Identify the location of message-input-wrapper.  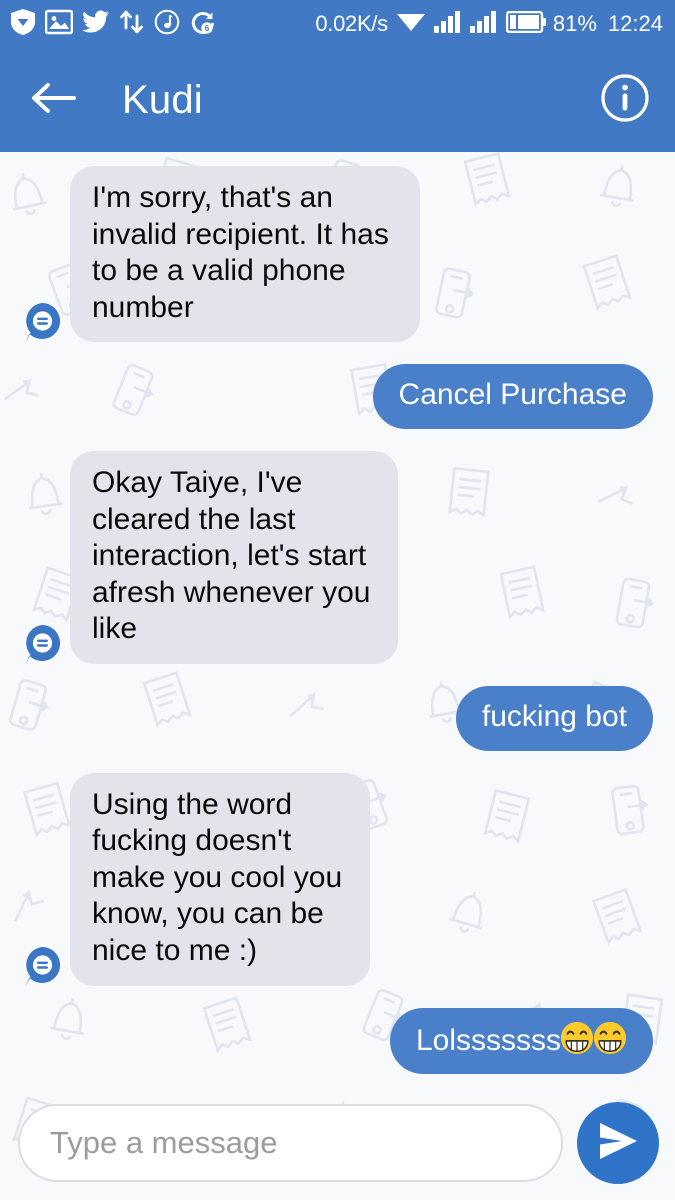
(290, 1143).